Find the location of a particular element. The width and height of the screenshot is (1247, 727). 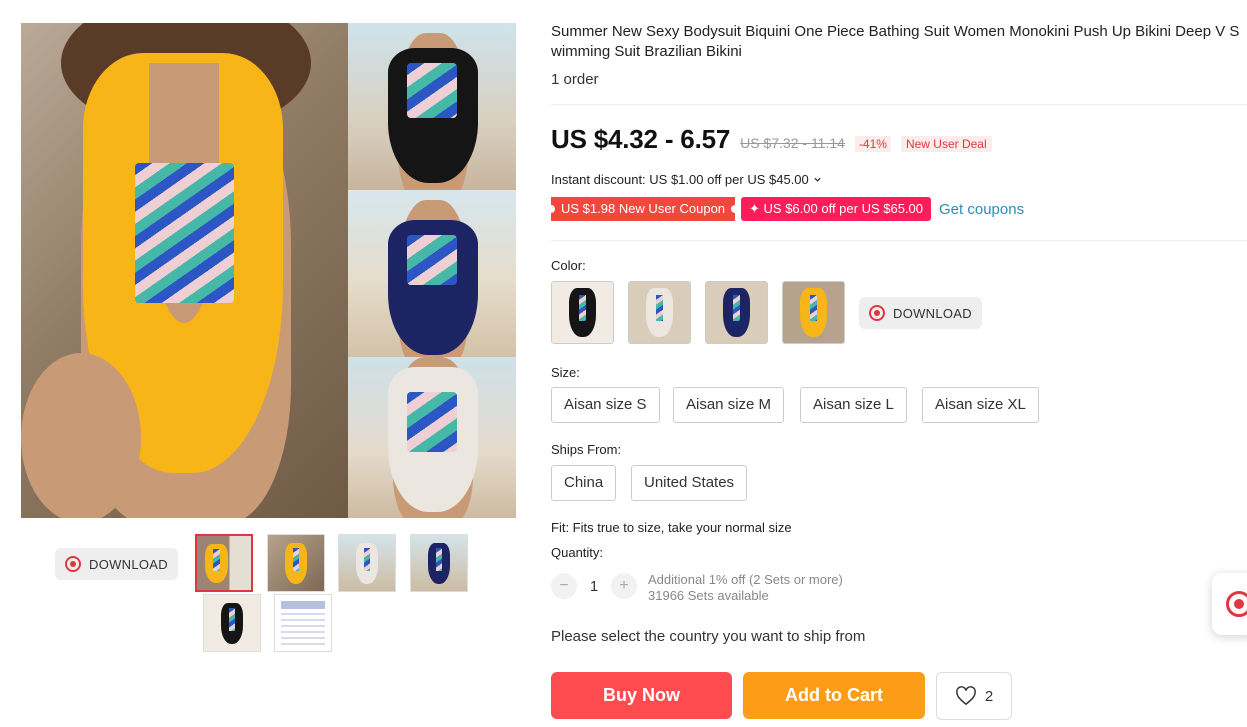

quantity-value: 1 is located at coordinates (594, 586).